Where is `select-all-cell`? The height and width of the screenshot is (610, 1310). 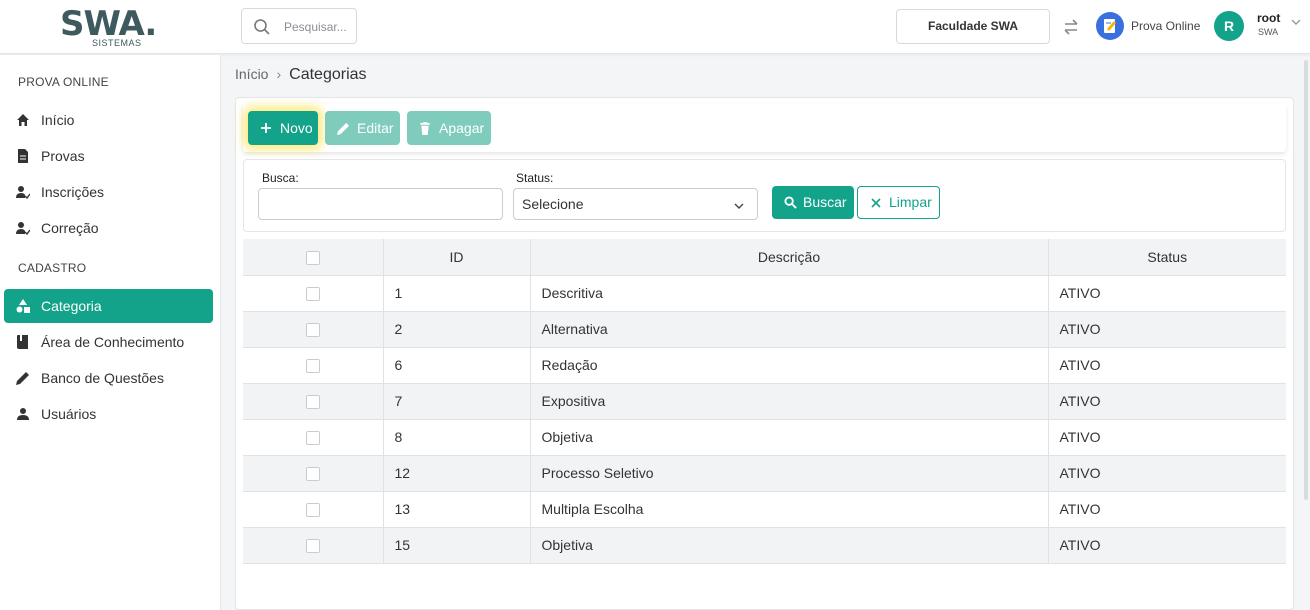 select-all-cell is located at coordinates (313, 257).